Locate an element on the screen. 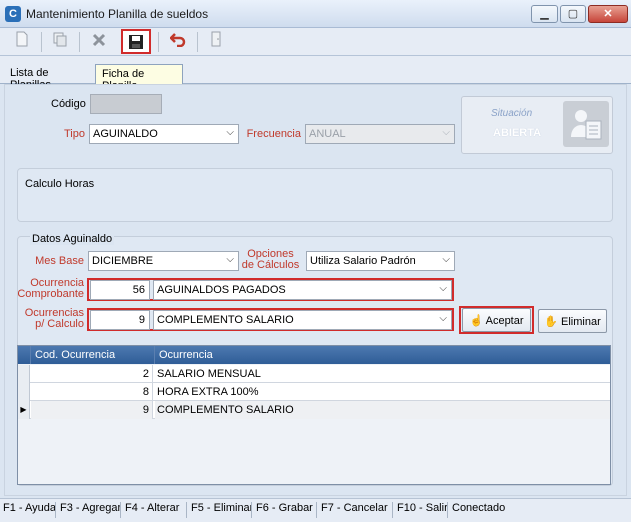  status-f7: F7 - Cancelar is located at coordinates (355, 510).